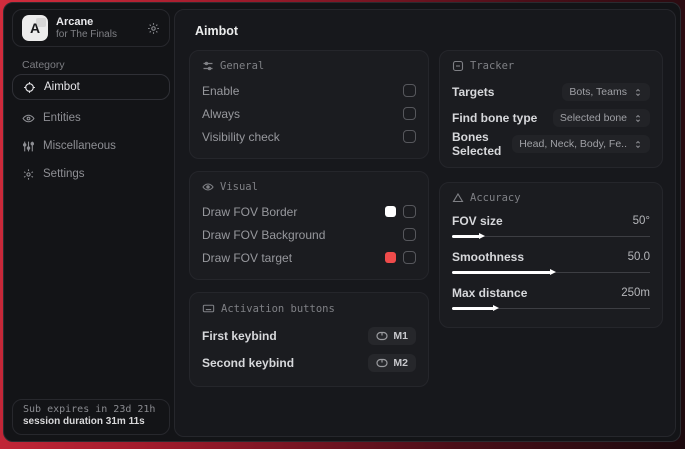 The width and height of the screenshot is (685, 449). I want to click on second-keybind-button: M2, so click(392, 362).